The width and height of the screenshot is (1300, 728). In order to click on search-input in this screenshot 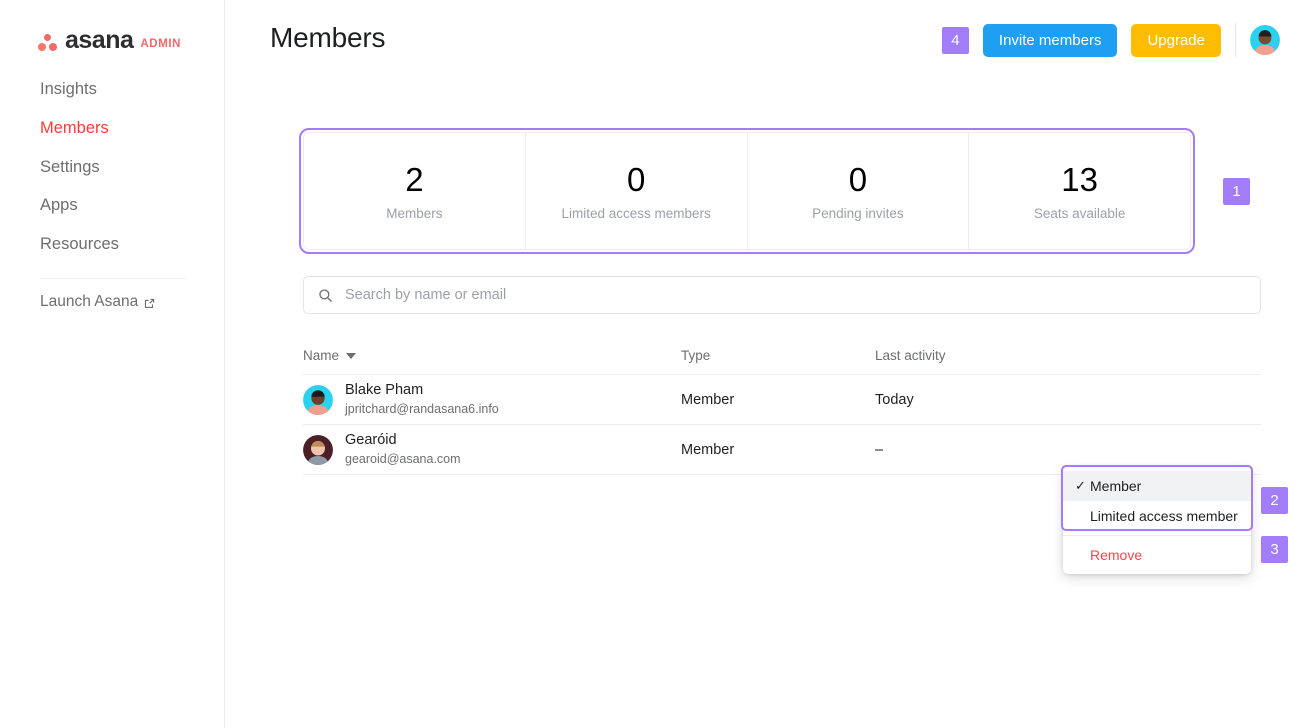, I will do `click(794, 295)`.